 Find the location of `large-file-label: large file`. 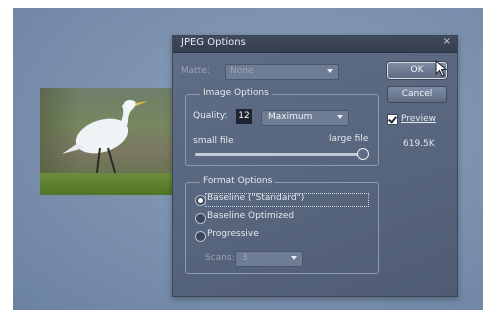

large-file-label: large file is located at coordinates (349, 139).